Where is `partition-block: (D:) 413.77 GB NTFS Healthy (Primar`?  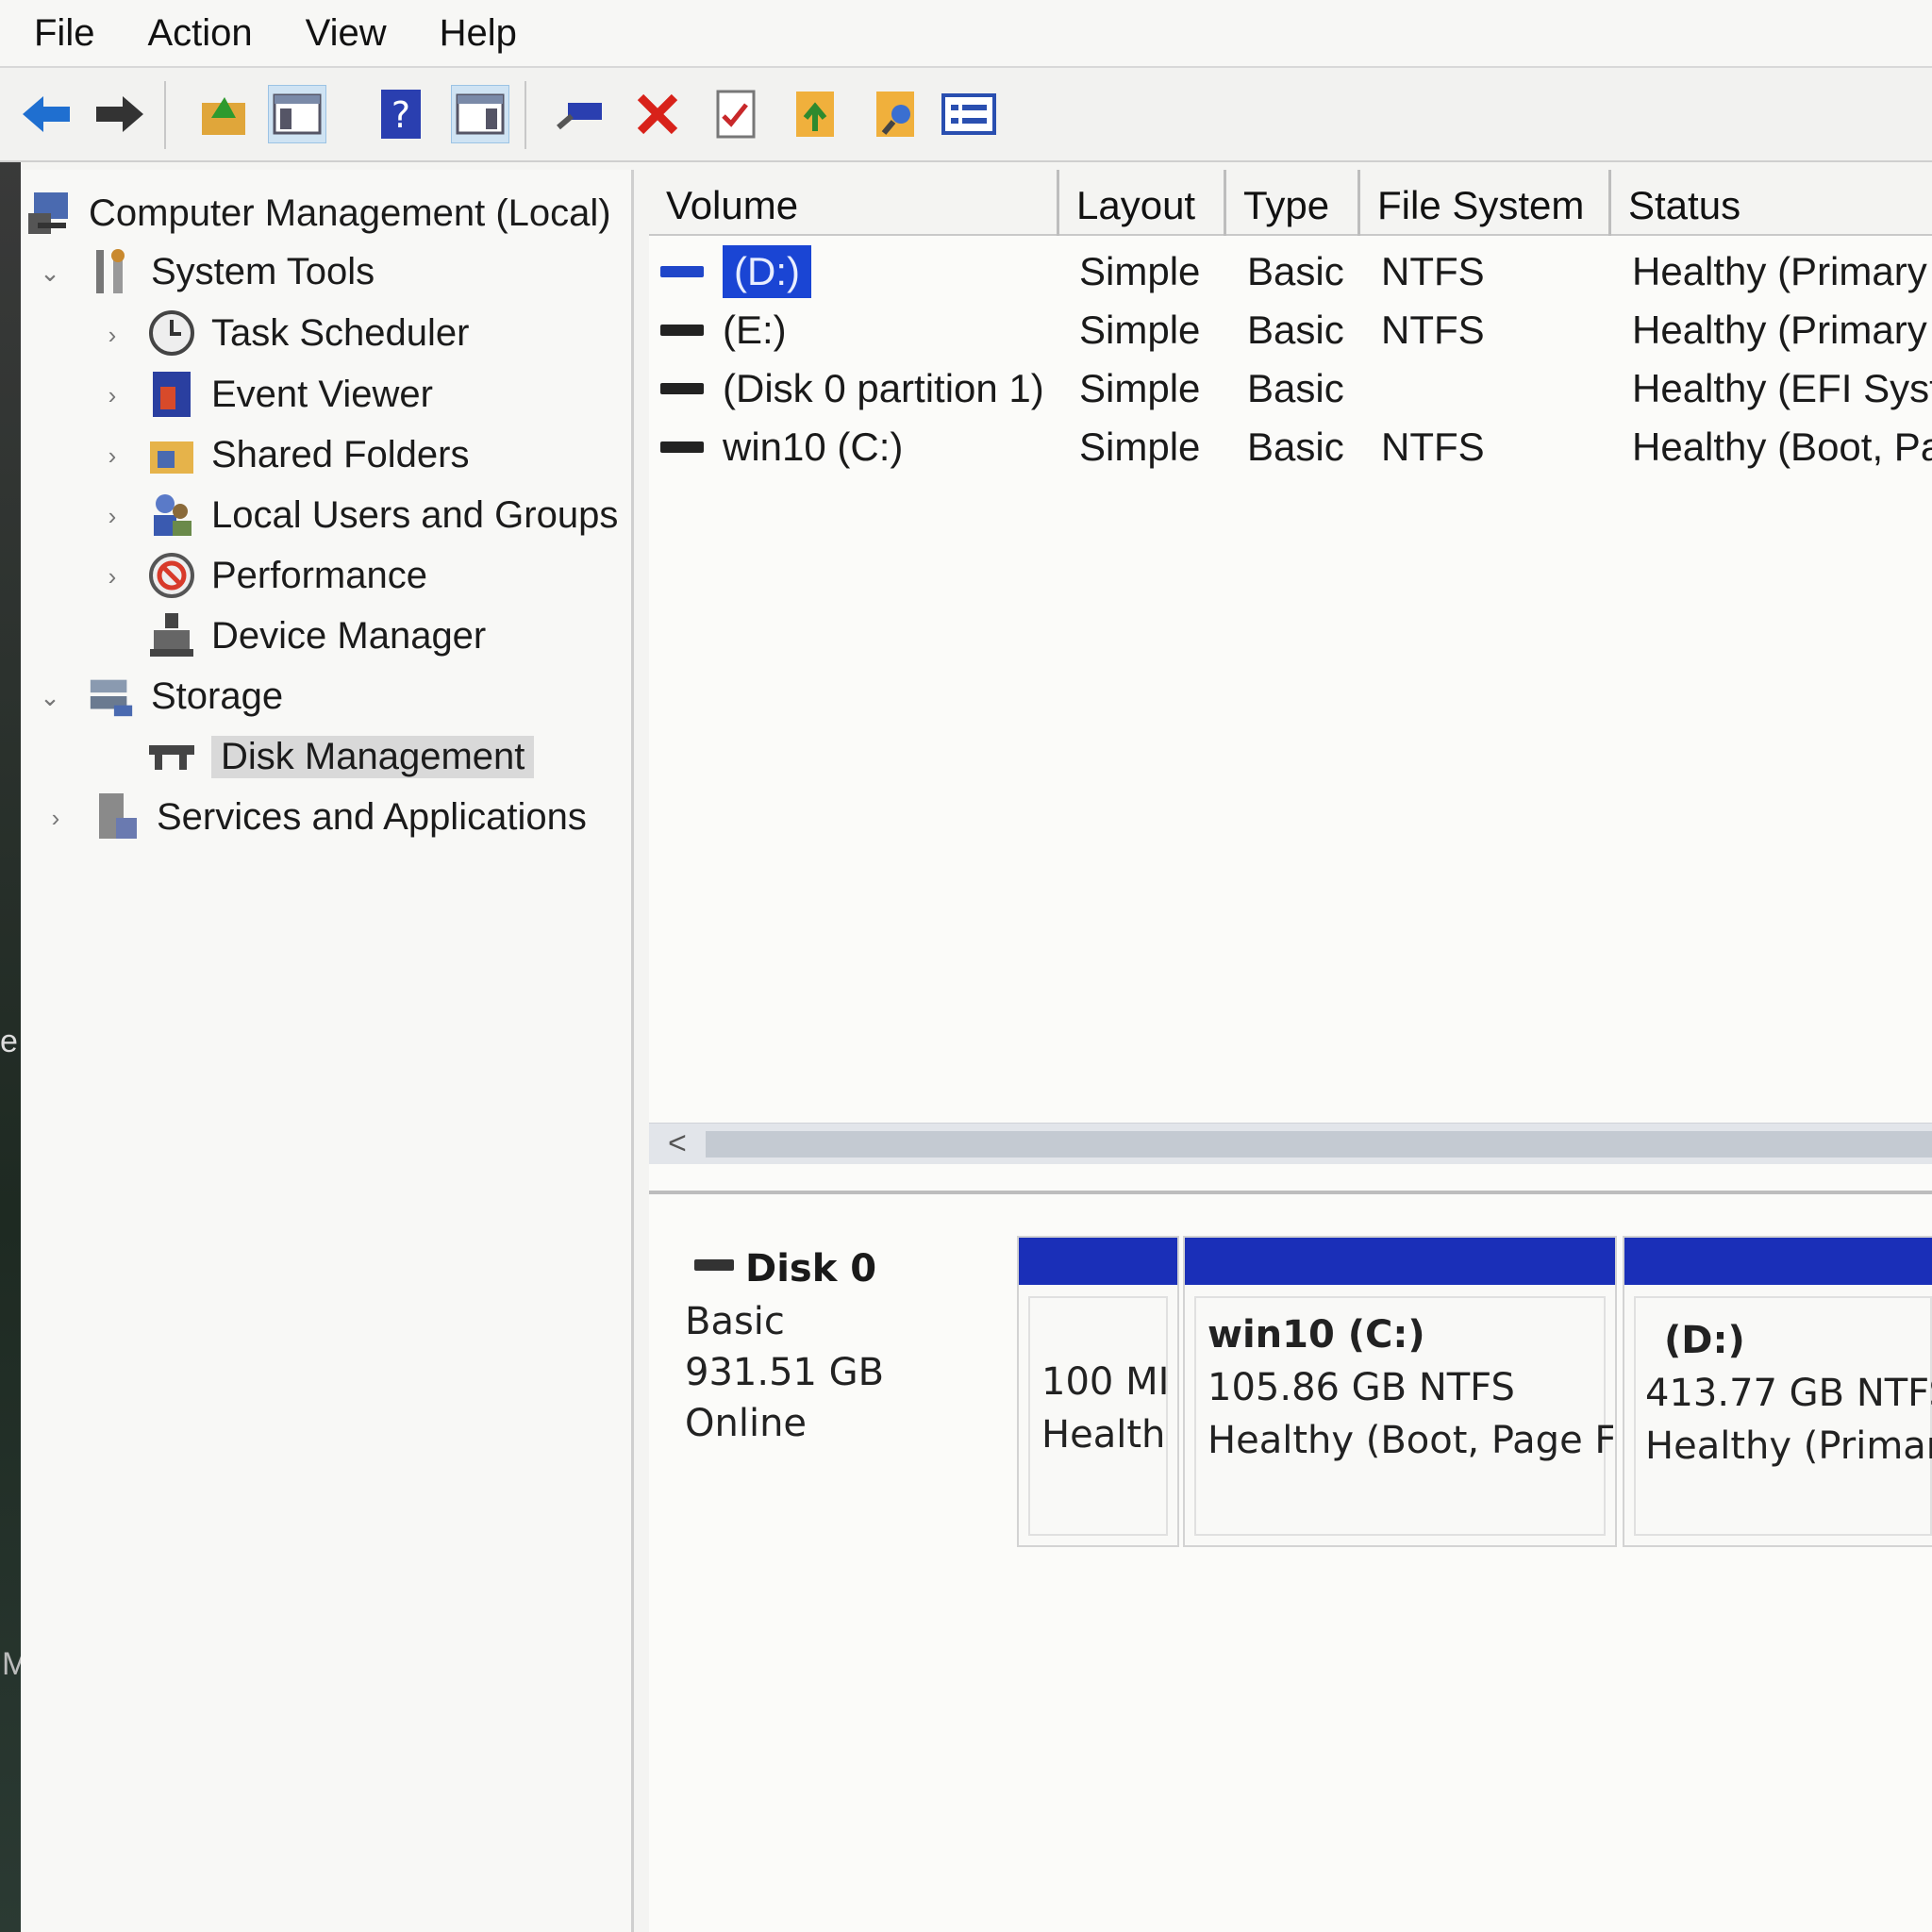 partition-block: (D:) 413.77 GB NTFS Healthy (Primar is located at coordinates (1777, 1392).